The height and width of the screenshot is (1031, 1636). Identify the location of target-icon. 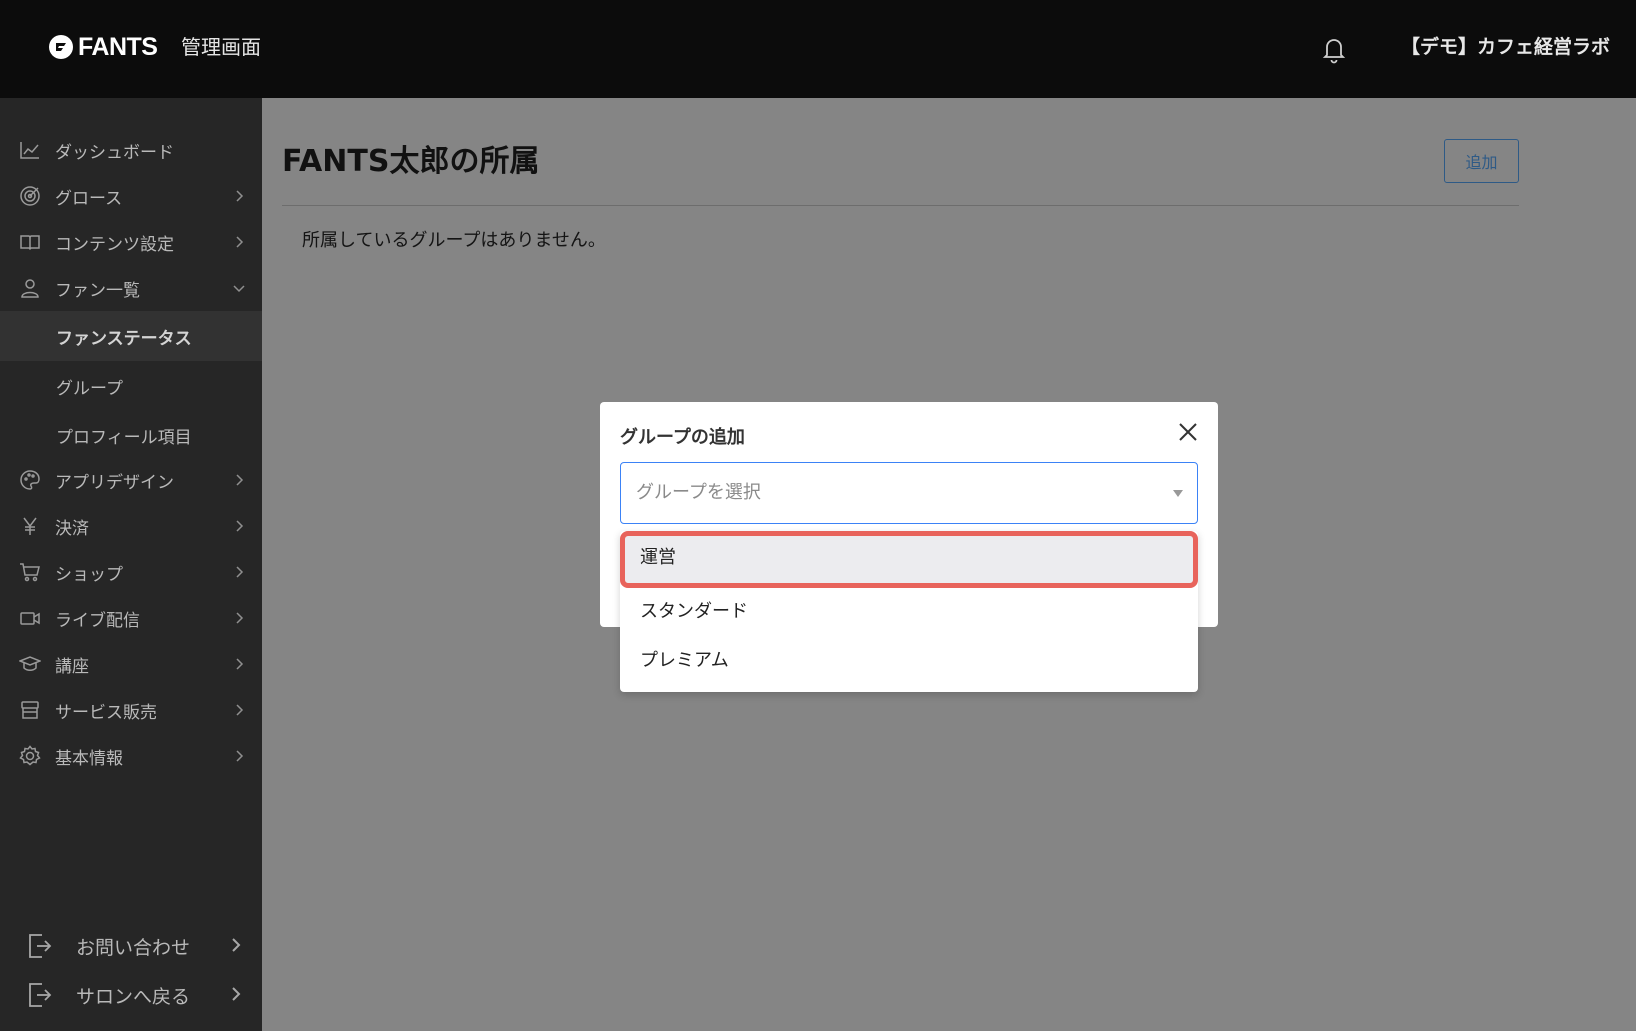
(30, 196).